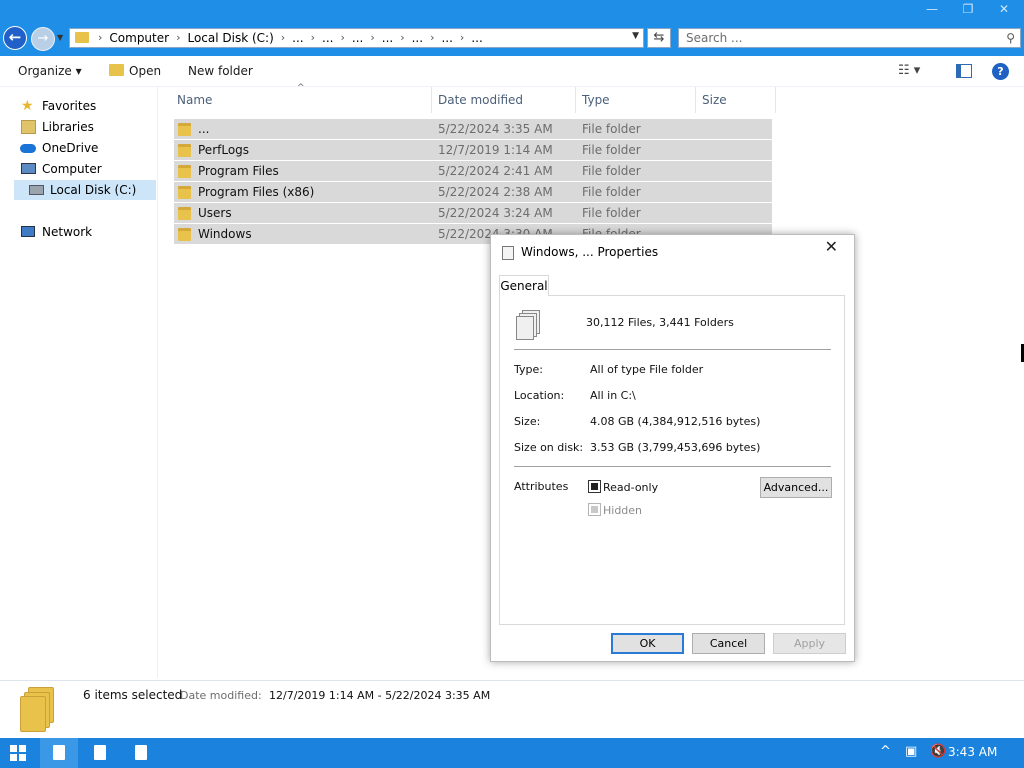  Describe the element at coordinates (36, 190) in the screenshot. I see `drive-icon` at that location.